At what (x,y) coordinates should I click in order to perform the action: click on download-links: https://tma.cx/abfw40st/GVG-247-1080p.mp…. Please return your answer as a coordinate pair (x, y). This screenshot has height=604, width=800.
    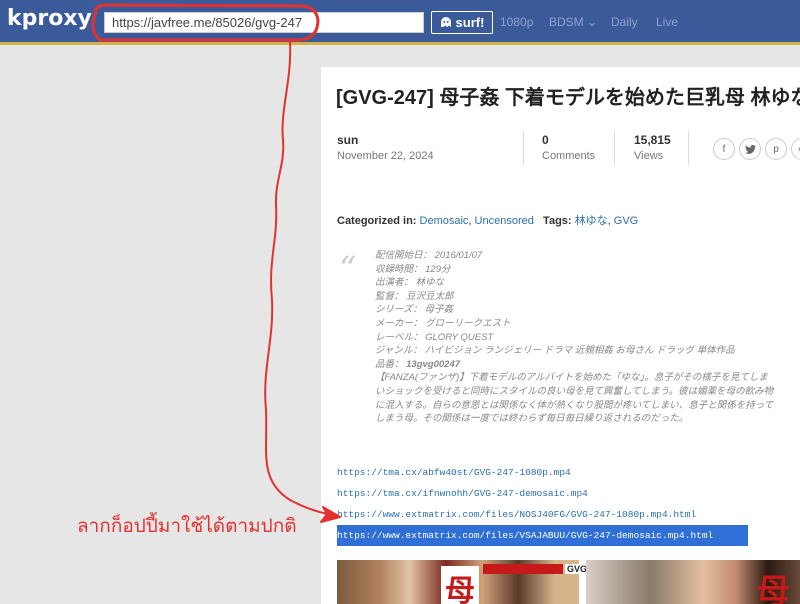
    Looking at the image, I should click on (542, 504).